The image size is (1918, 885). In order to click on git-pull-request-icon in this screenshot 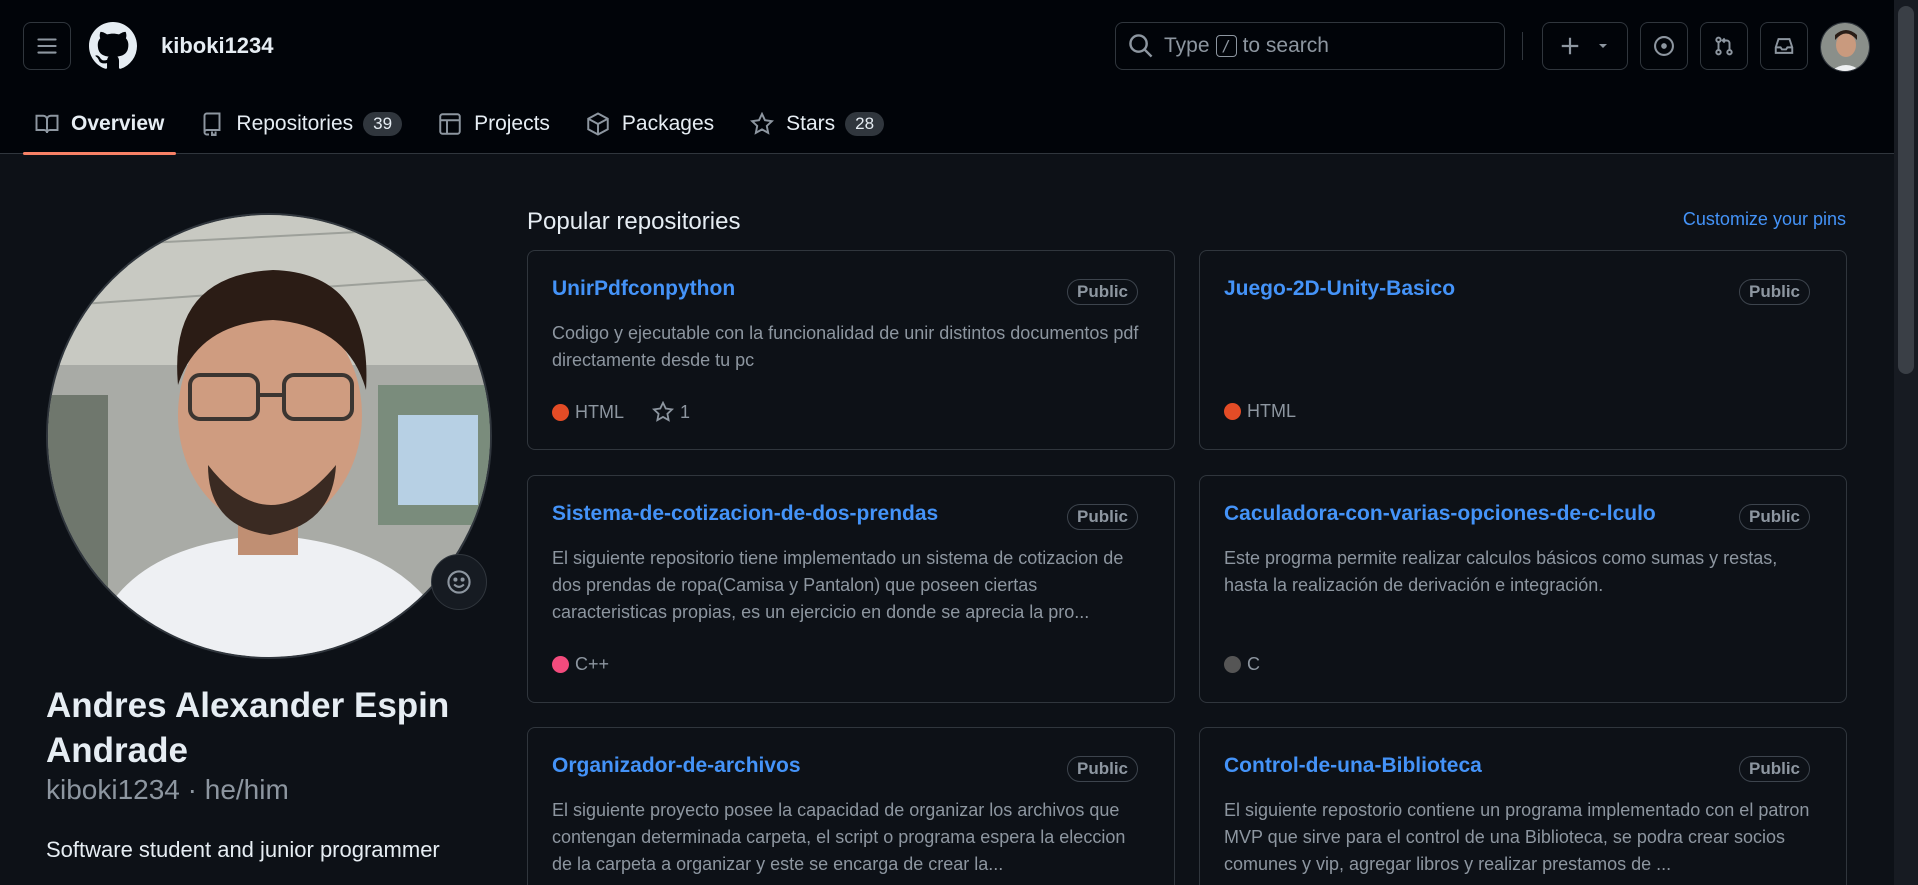, I will do `click(1724, 46)`.